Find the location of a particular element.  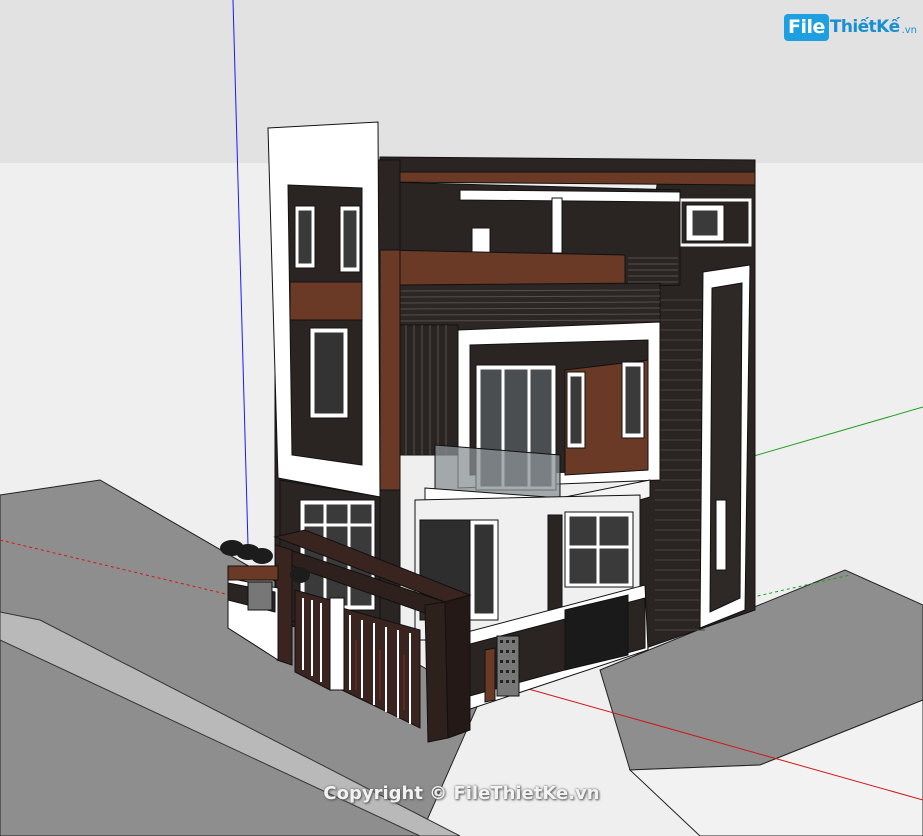

side-window-top-pane is located at coordinates (705, 223).